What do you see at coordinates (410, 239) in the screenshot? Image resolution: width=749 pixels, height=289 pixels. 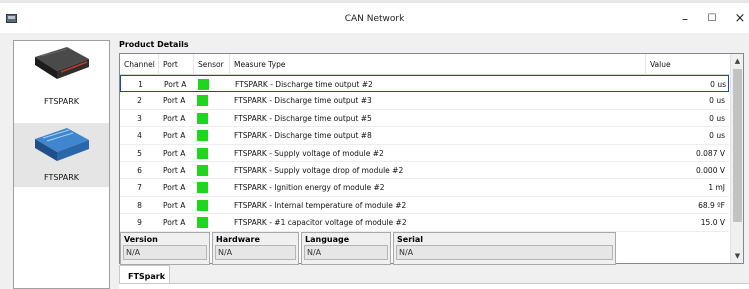 I see `serial-label: Serial` at bounding box center [410, 239].